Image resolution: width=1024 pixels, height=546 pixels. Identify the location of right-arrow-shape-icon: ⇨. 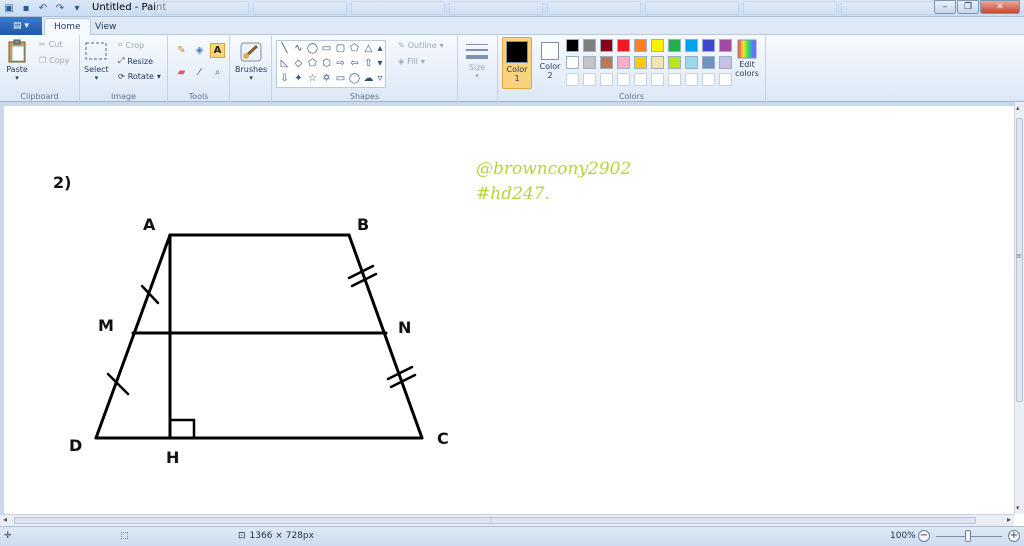
(340, 63).